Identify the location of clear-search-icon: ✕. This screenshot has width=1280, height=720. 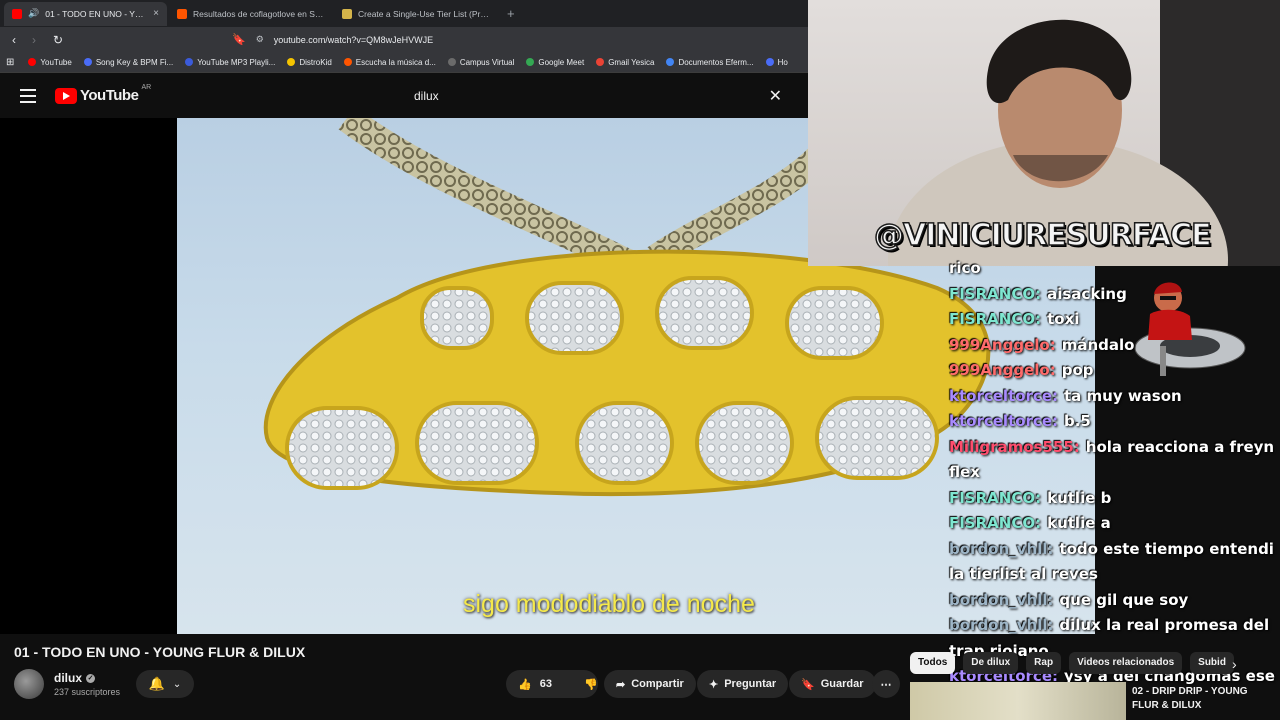
(775, 96).